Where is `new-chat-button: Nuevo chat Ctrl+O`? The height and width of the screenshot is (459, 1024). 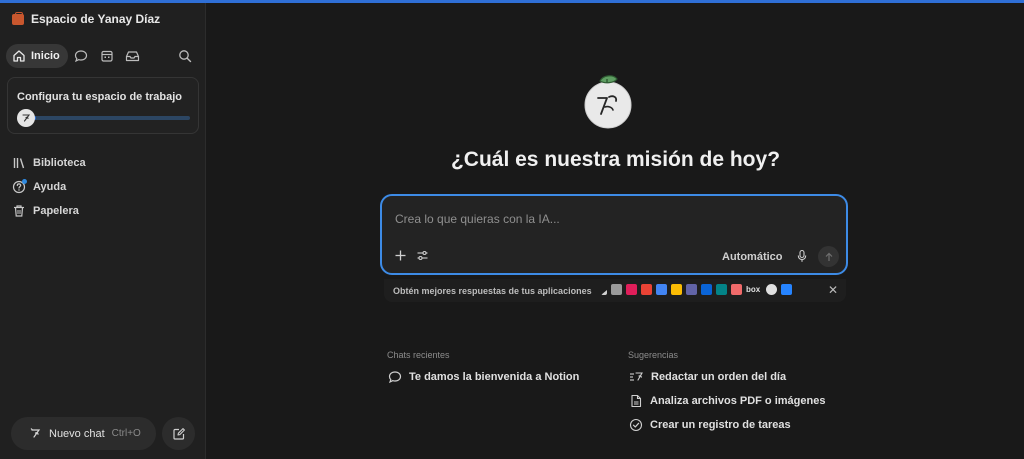
new-chat-button: Nuevo chat Ctrl+O is located at coordinates (83, 433).